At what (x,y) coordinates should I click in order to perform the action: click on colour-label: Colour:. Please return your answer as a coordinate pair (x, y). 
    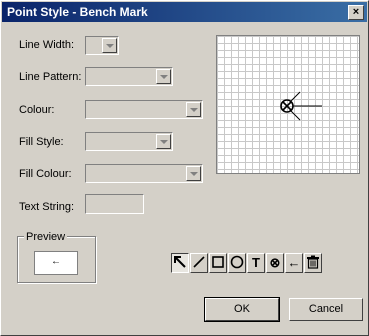
    Looking at the image, I should click on (37, 110).